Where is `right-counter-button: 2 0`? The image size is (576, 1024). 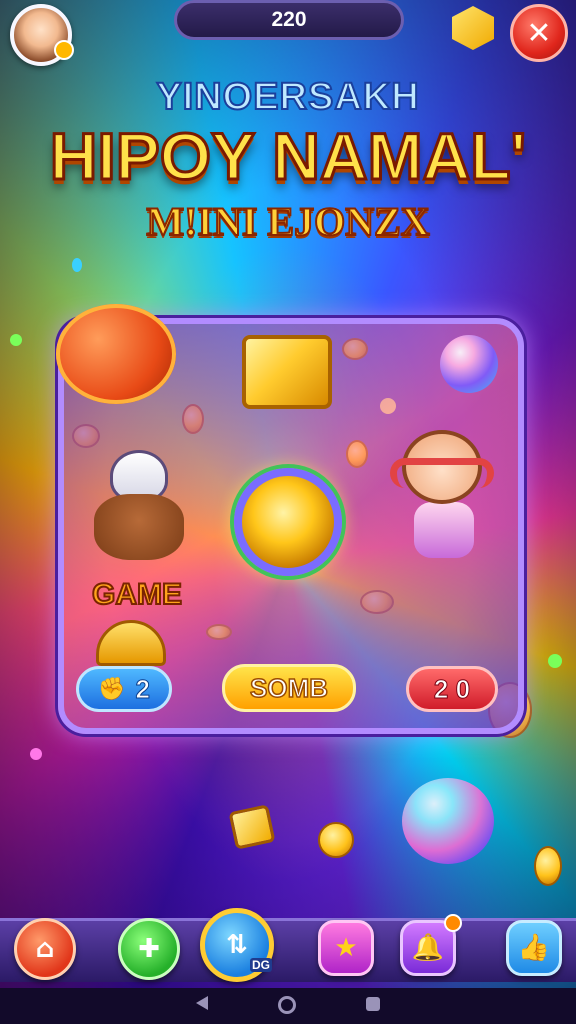
right-counter-button: 2 0 is located at coordinates (452, 689).